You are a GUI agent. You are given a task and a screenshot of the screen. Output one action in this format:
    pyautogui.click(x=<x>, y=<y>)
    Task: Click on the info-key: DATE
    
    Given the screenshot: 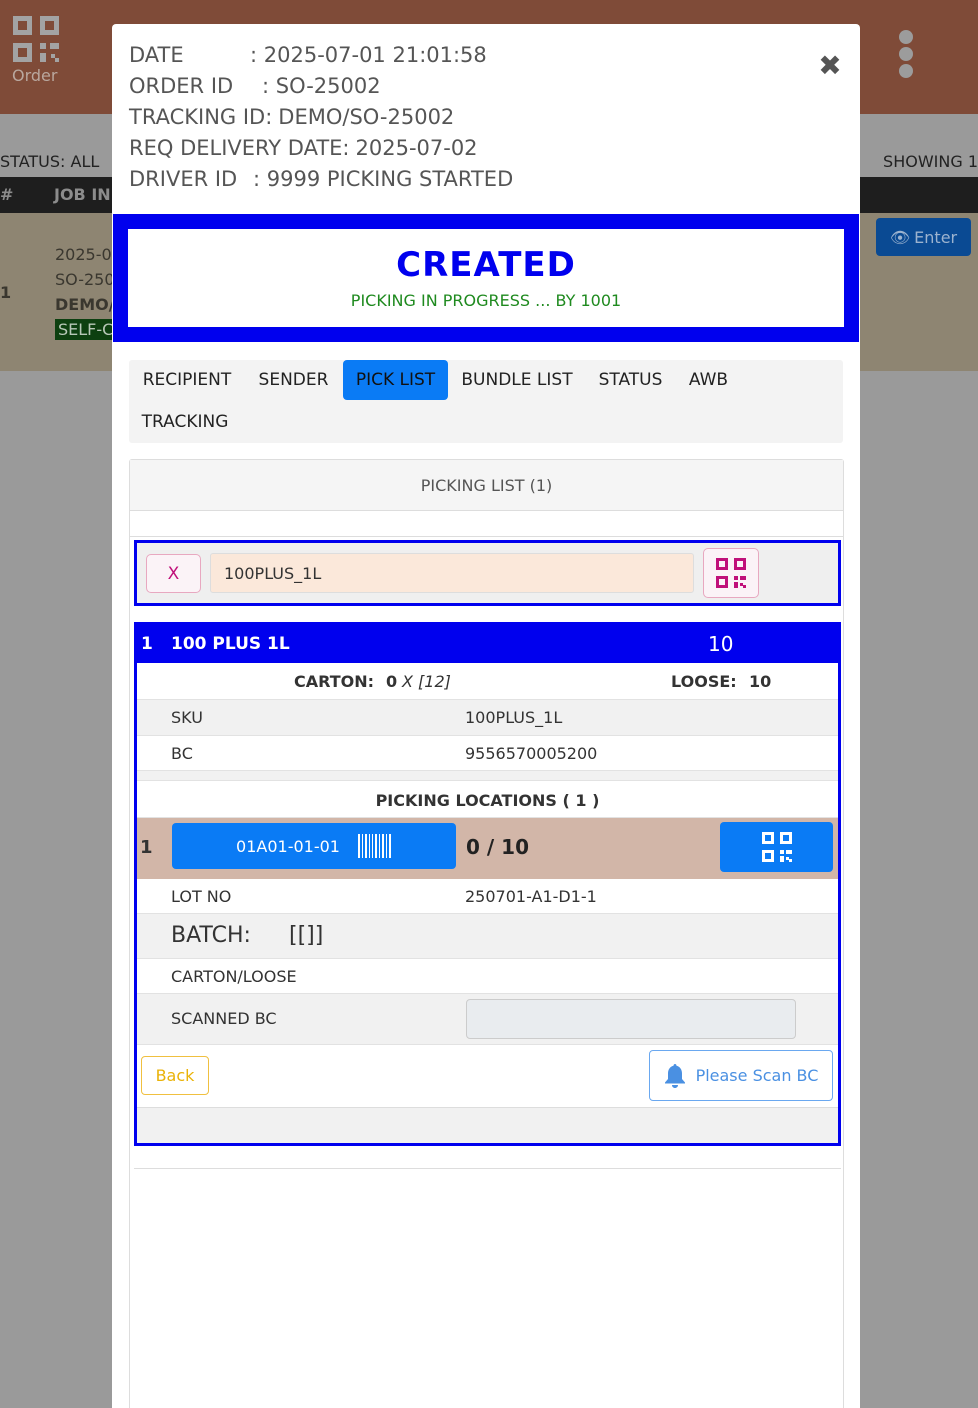 What is the action you would take?
    pyautogui.click(x=156, y=55)
    